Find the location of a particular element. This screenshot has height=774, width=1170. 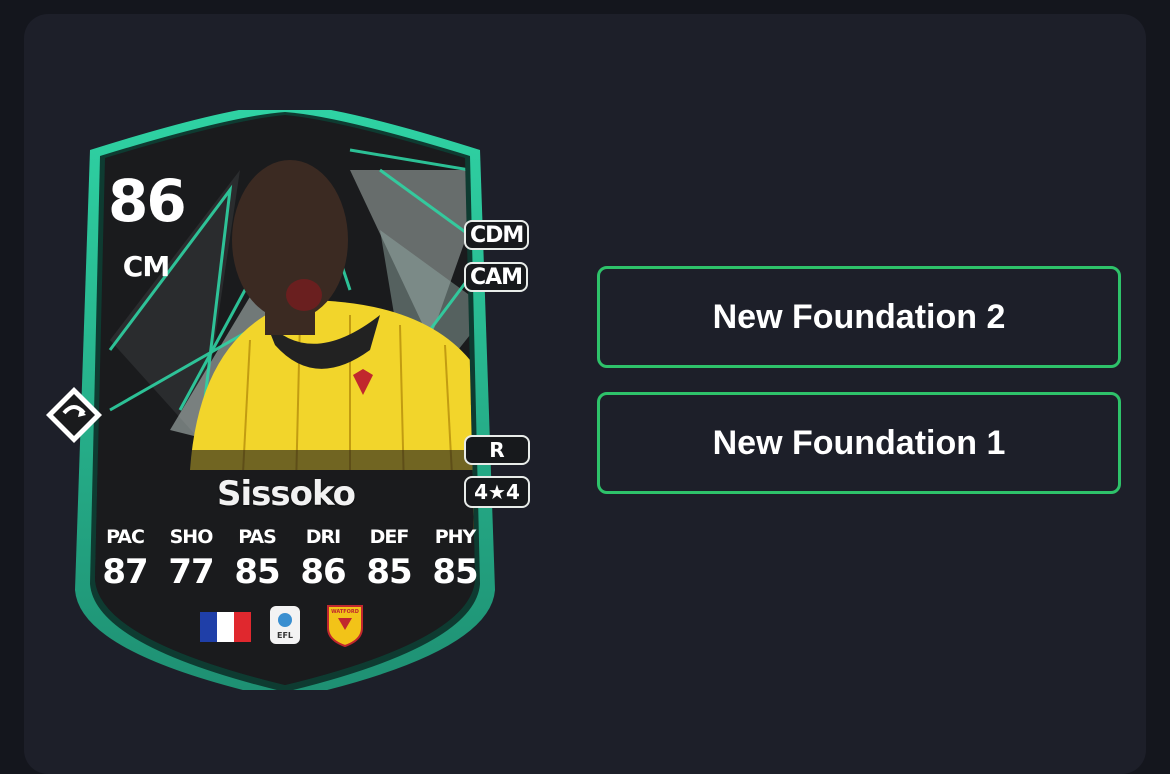

stat-pac: PAC 87 is located at coordinates (125, 559).